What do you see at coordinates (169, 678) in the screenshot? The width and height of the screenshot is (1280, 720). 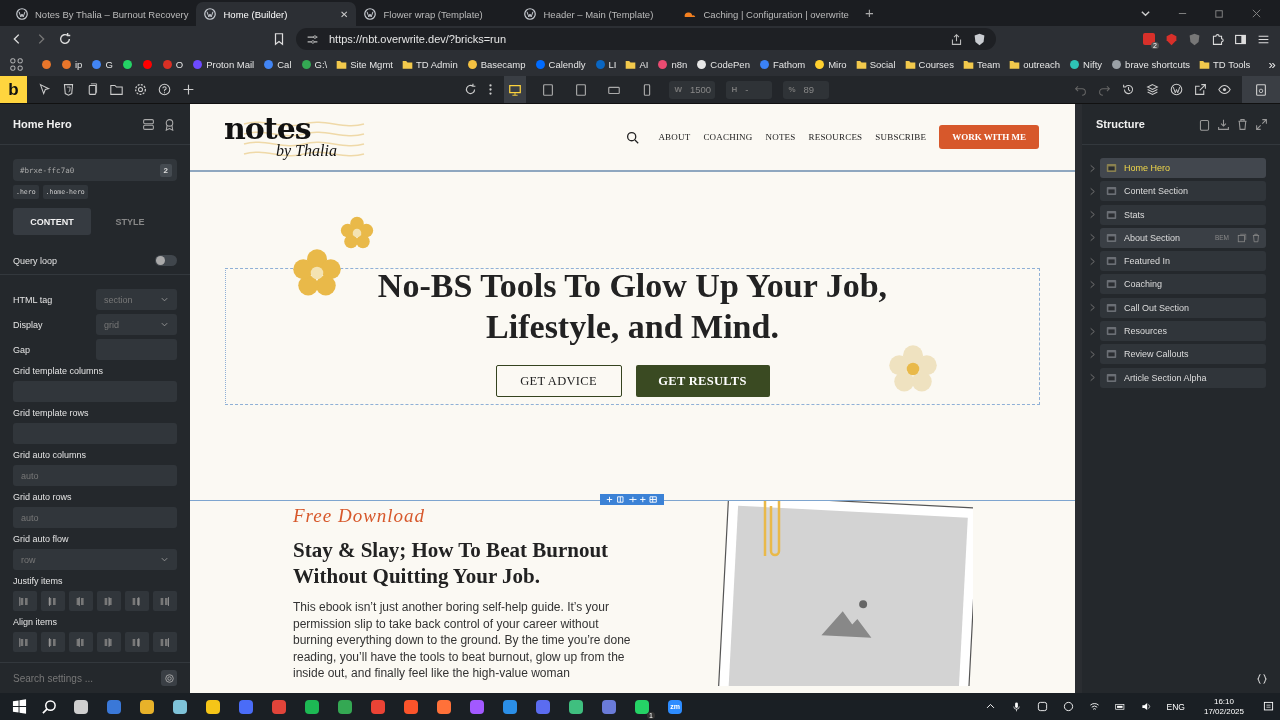 I see `target-button` at bounding box center [169, 678].